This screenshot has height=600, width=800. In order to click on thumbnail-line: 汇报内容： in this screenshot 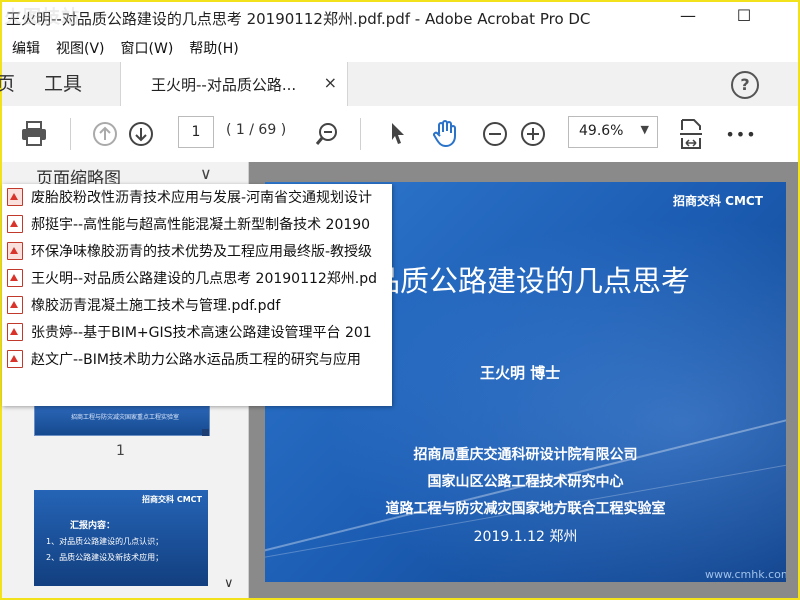, I will do `click(93, 526)`.